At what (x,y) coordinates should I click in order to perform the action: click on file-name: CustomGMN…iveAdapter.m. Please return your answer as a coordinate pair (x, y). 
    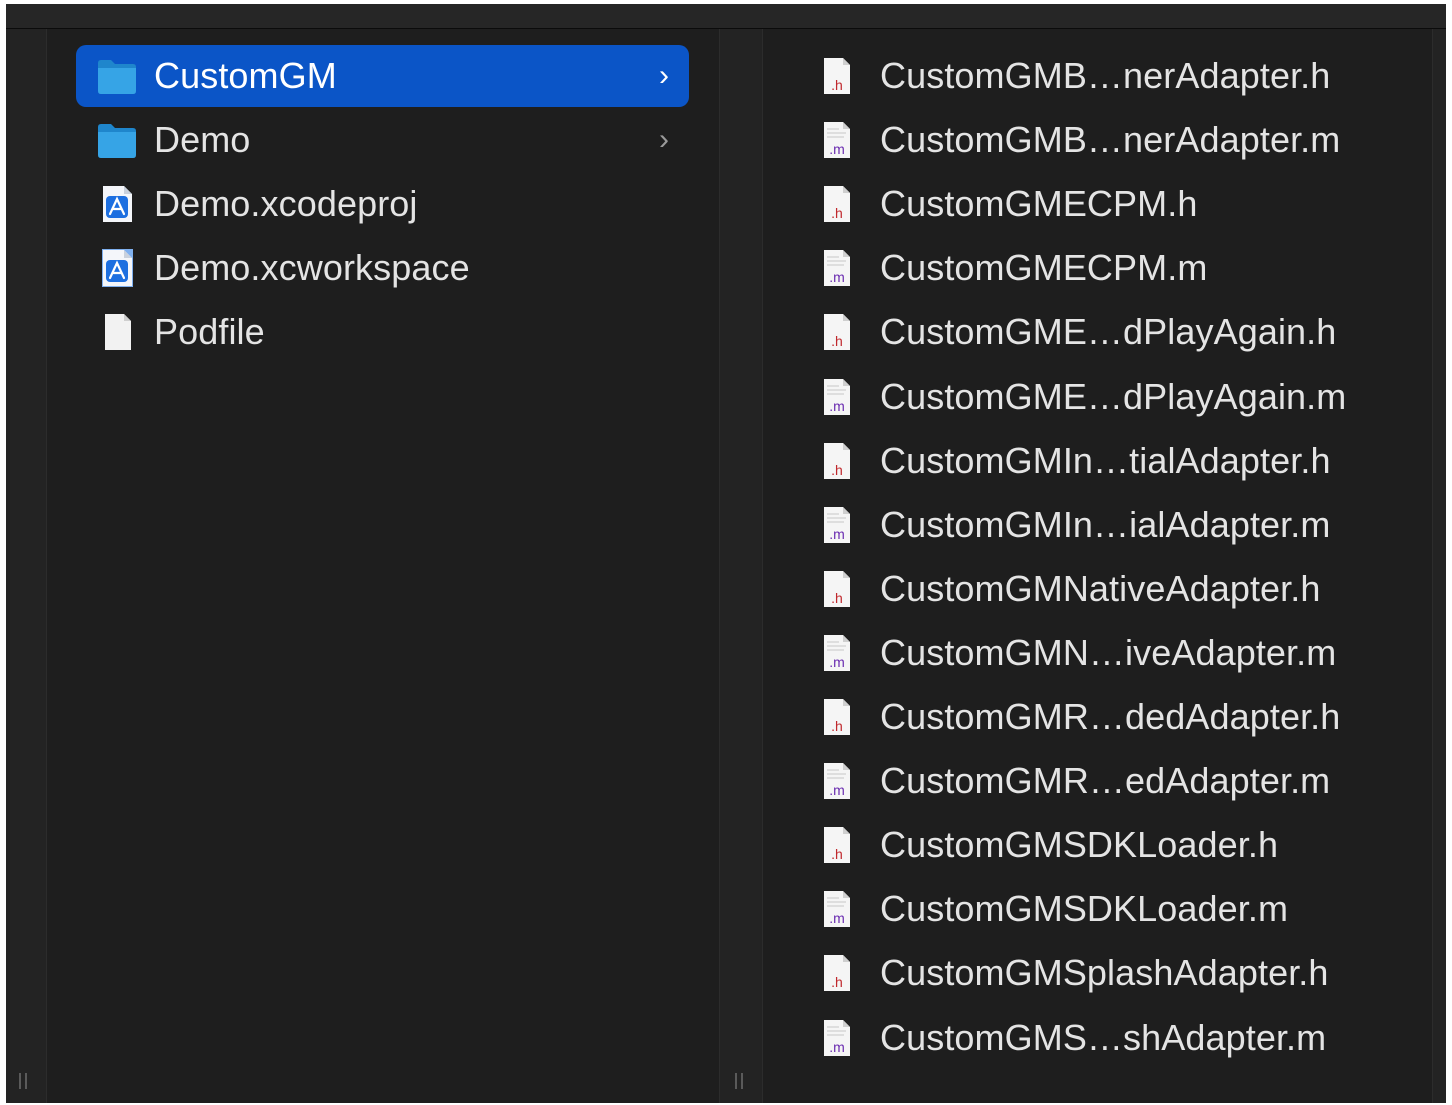
    Looking at the image, I should click on (1108, 652).